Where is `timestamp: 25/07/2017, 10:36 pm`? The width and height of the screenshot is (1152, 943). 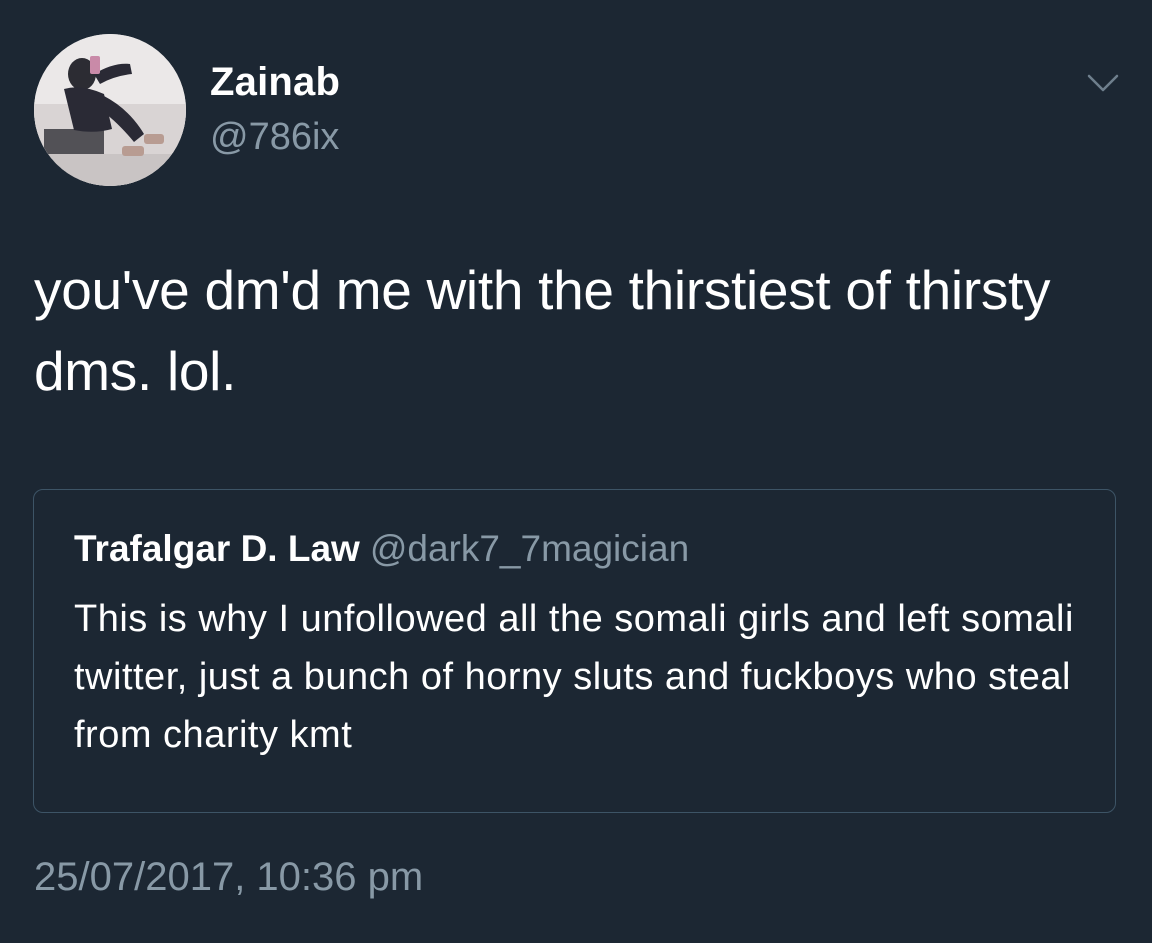 timestamp: 25/07/2017, 10:36 pm is located at coordinates (228, 877).